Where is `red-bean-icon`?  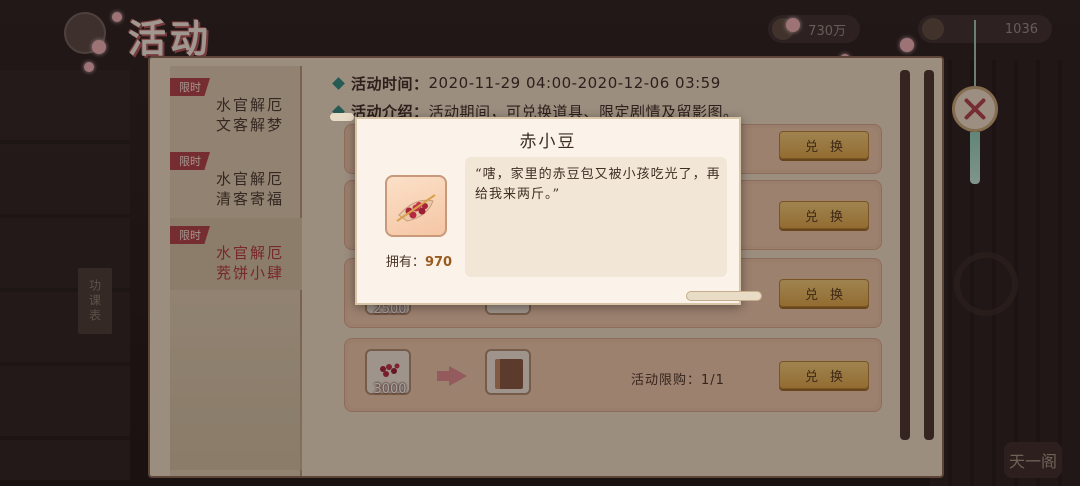 red-bean-icon is located at coordinates (416, 208).